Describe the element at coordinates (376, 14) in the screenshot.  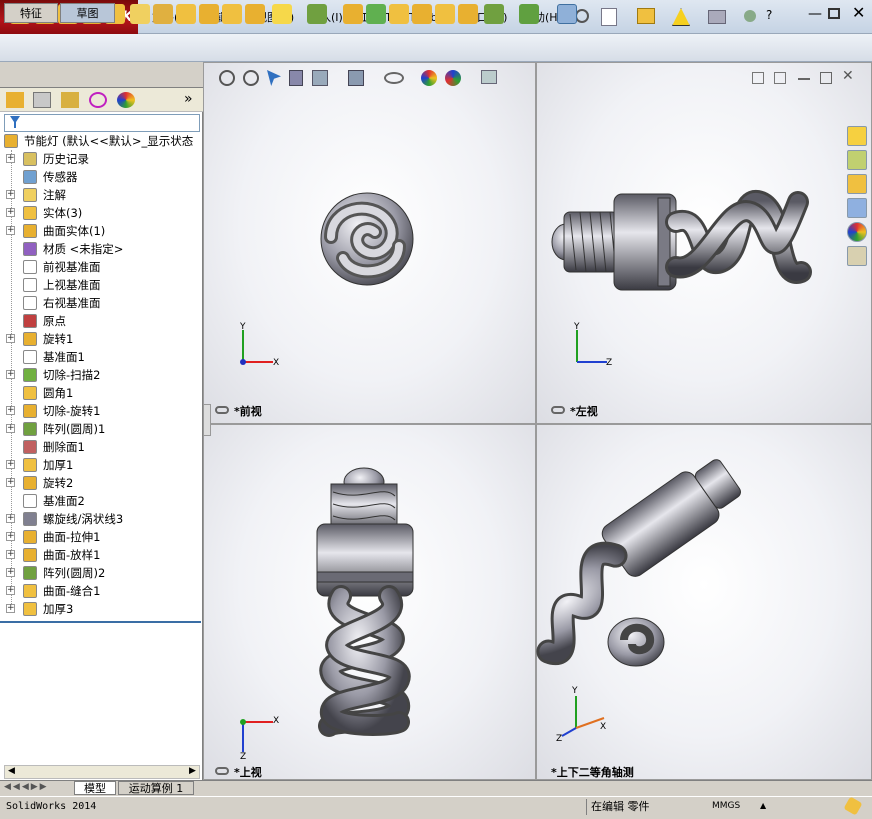
I see `shell-icon` at that location.